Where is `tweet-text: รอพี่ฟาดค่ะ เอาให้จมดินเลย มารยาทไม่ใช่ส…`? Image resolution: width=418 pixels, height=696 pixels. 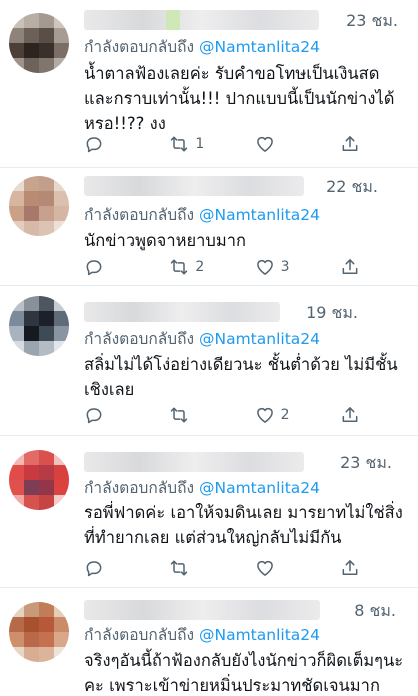 tweet-text: รอพี่ฟาดค่ะ เอาให้จมดินเลย มารยาทไม่ใช่ส… is located at coordinates (243, 525).